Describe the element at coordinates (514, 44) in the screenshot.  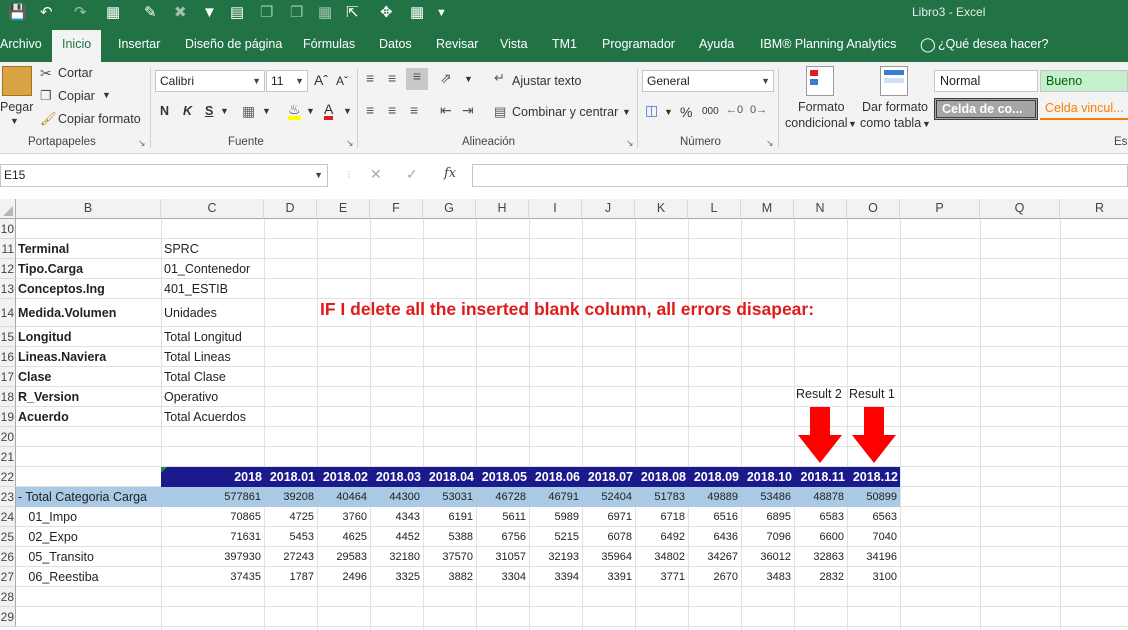
I see `tab-vista: Vista` at that location.